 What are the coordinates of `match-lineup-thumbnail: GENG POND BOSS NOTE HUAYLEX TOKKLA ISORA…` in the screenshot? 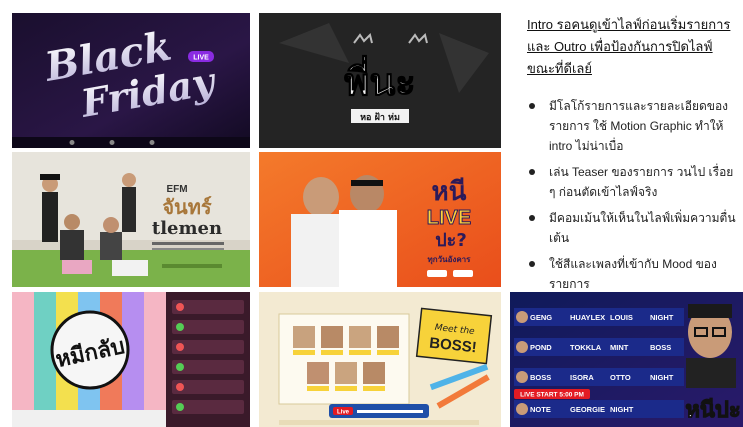 It's located at (626, 359).